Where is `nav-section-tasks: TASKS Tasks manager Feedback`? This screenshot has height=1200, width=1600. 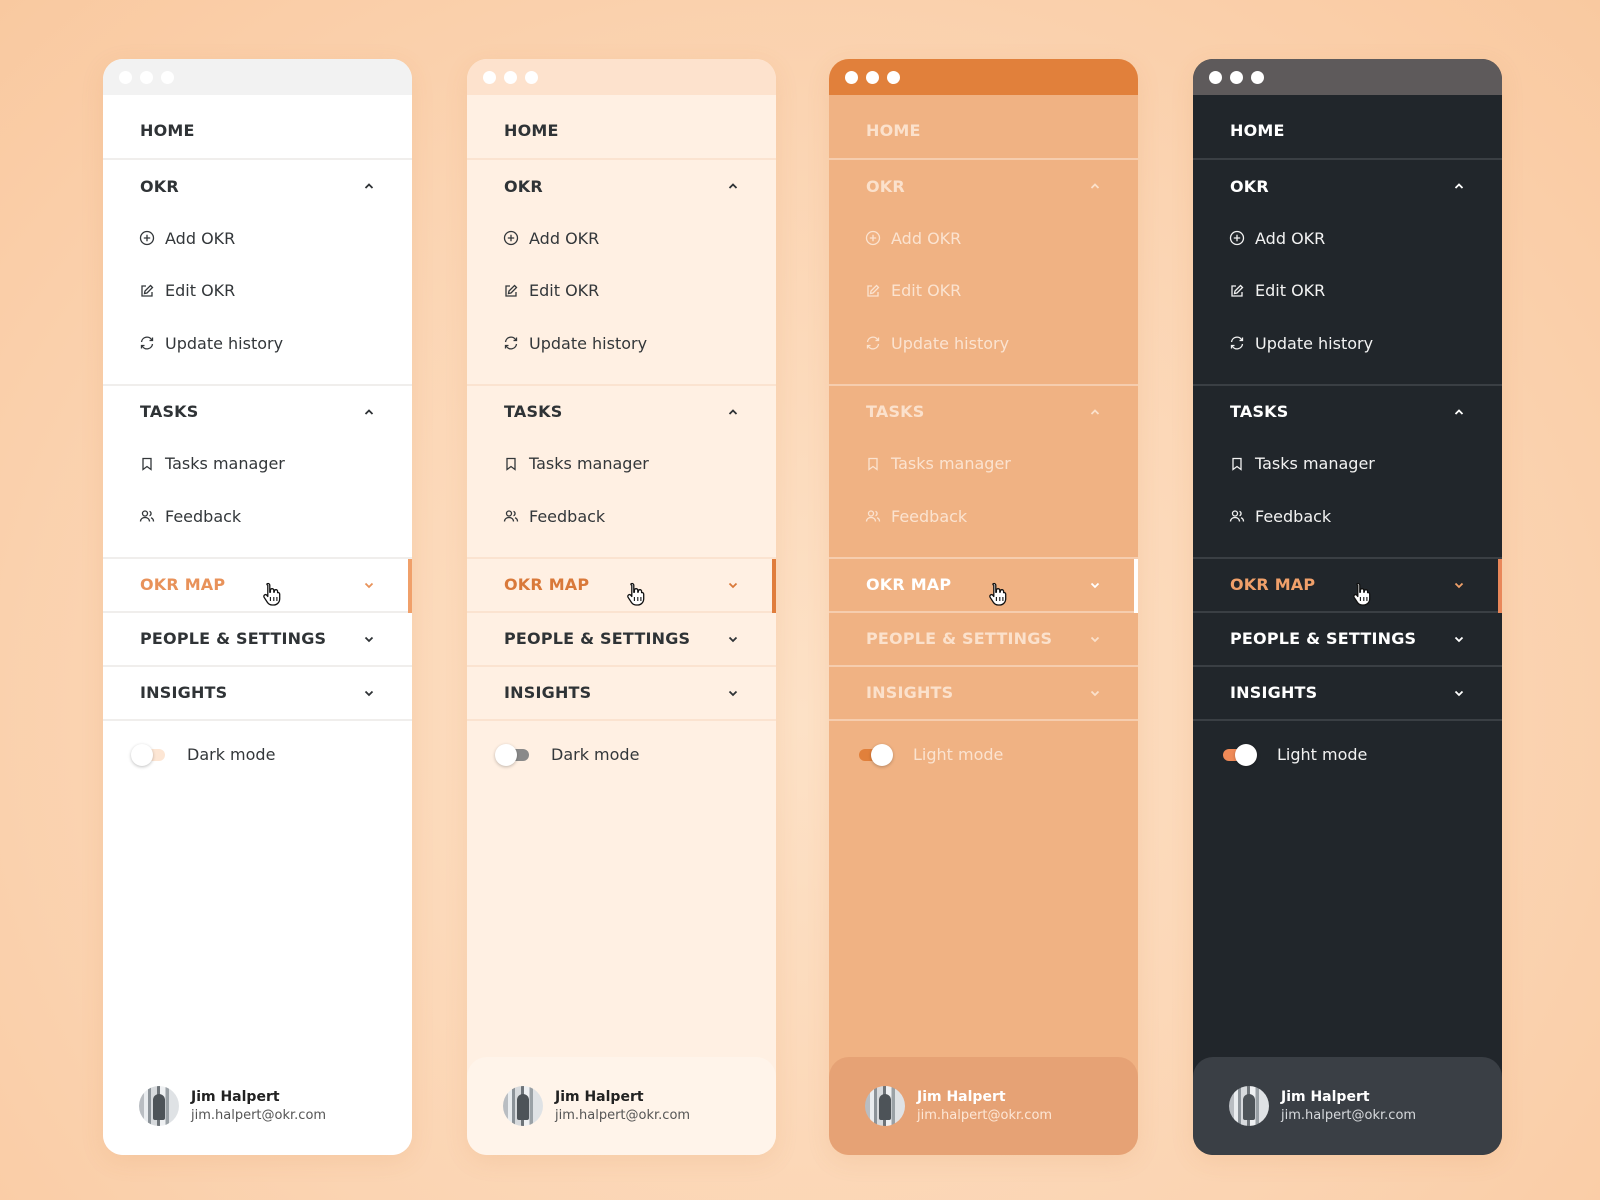
nav-section-tasks: TASKS Tasks manager Feedback is located at coordinates (621, 472).